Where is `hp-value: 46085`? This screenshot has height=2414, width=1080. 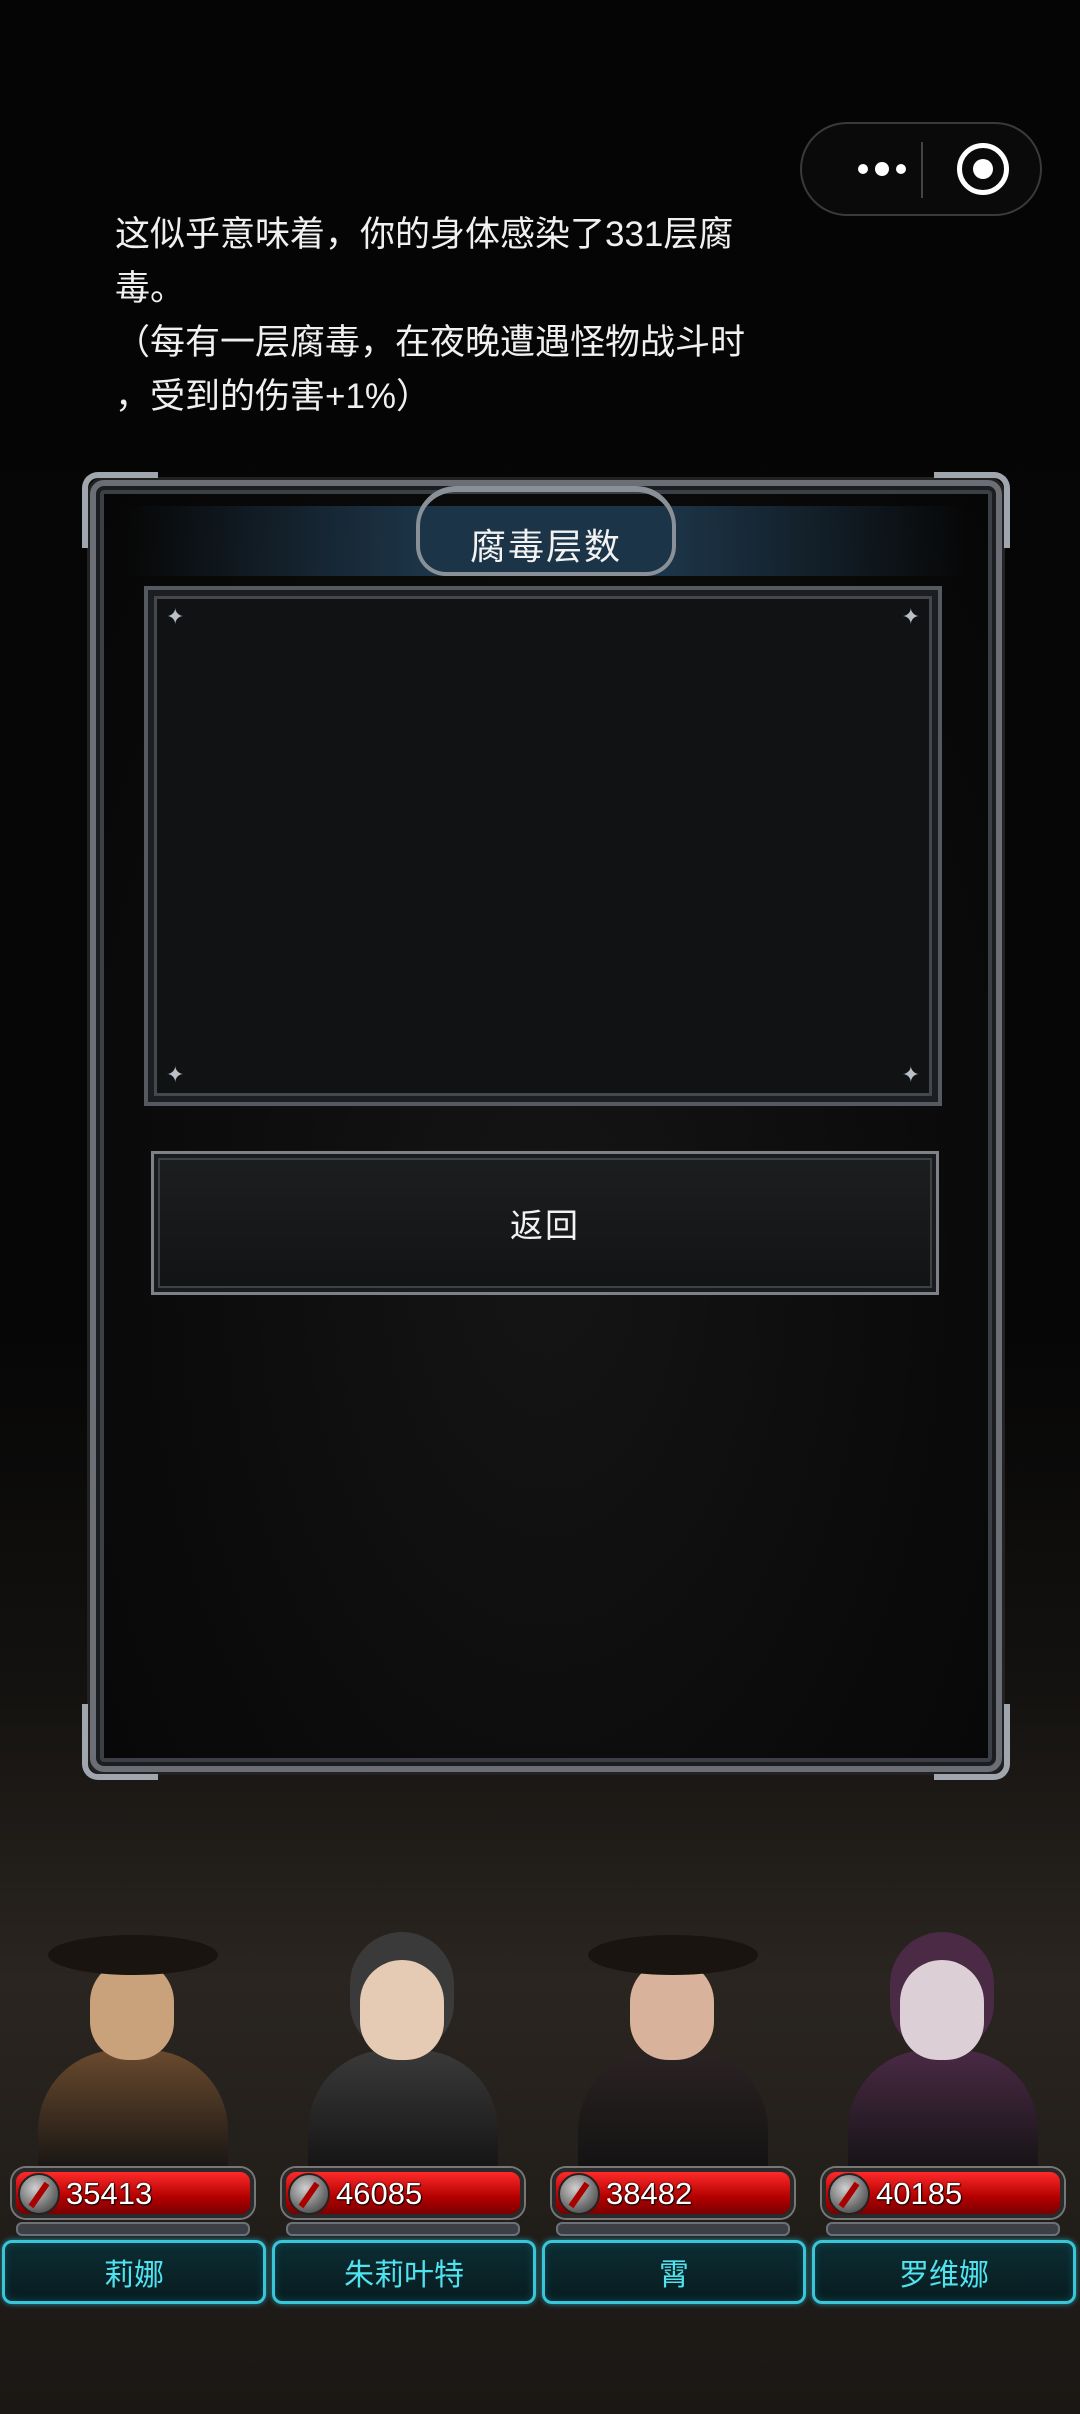
hp-value: 46085 is located at coordinates (379, 2193).